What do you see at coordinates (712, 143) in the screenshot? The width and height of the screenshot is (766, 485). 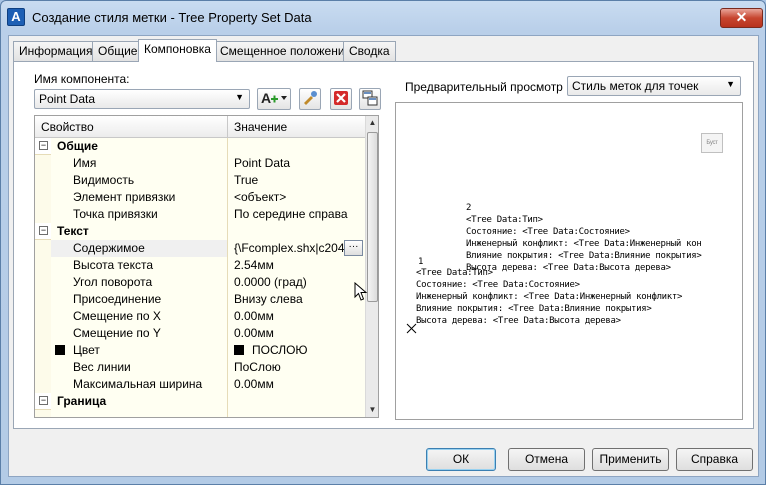 I see `preview-style-thumbnail-icon: Буст` at bounding box center [712, 143].